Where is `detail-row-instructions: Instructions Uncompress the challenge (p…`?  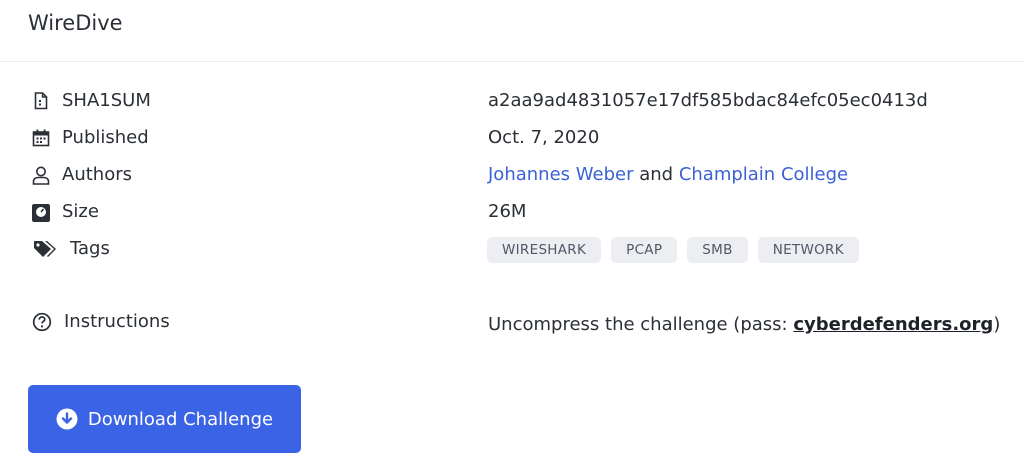
detail-row-instructions: Instructions Uncompress the challenge (p… is located at coordinates (512, 323).